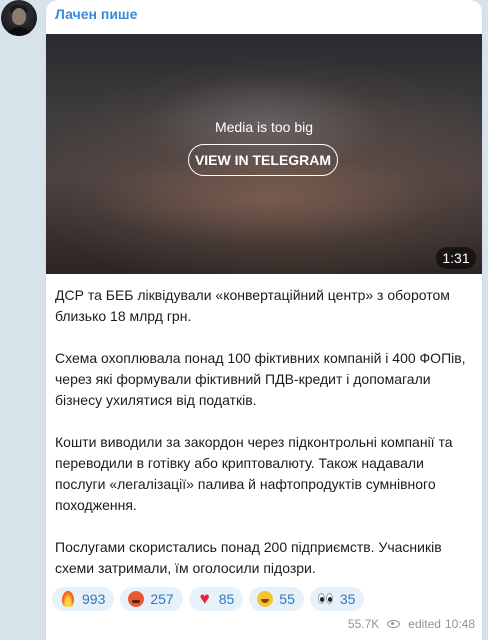  I want to click on avatar-face, so click(19, 16).